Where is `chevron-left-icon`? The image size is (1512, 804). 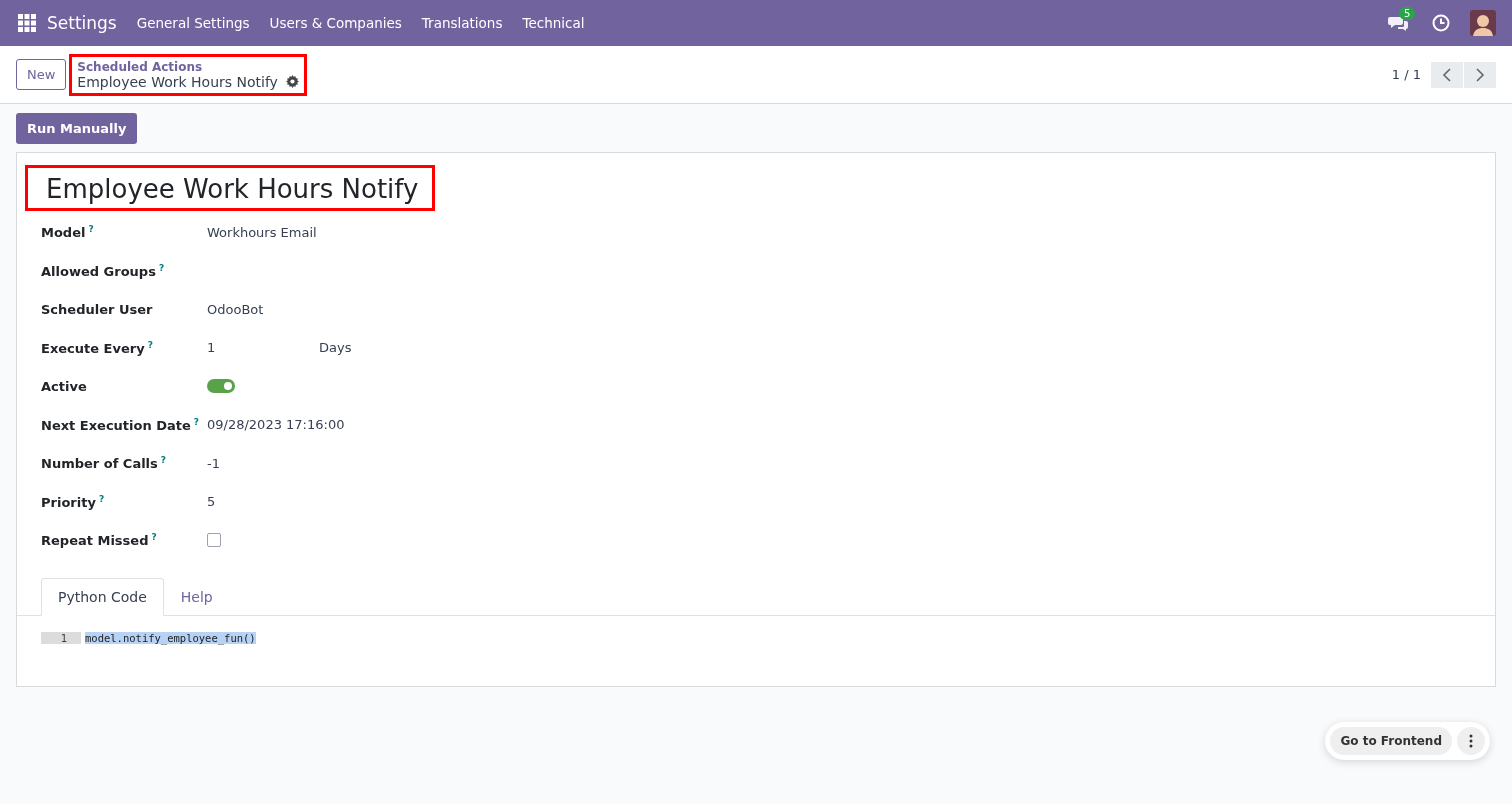 chevron-left-icon is located at coordinates (1447, 74).